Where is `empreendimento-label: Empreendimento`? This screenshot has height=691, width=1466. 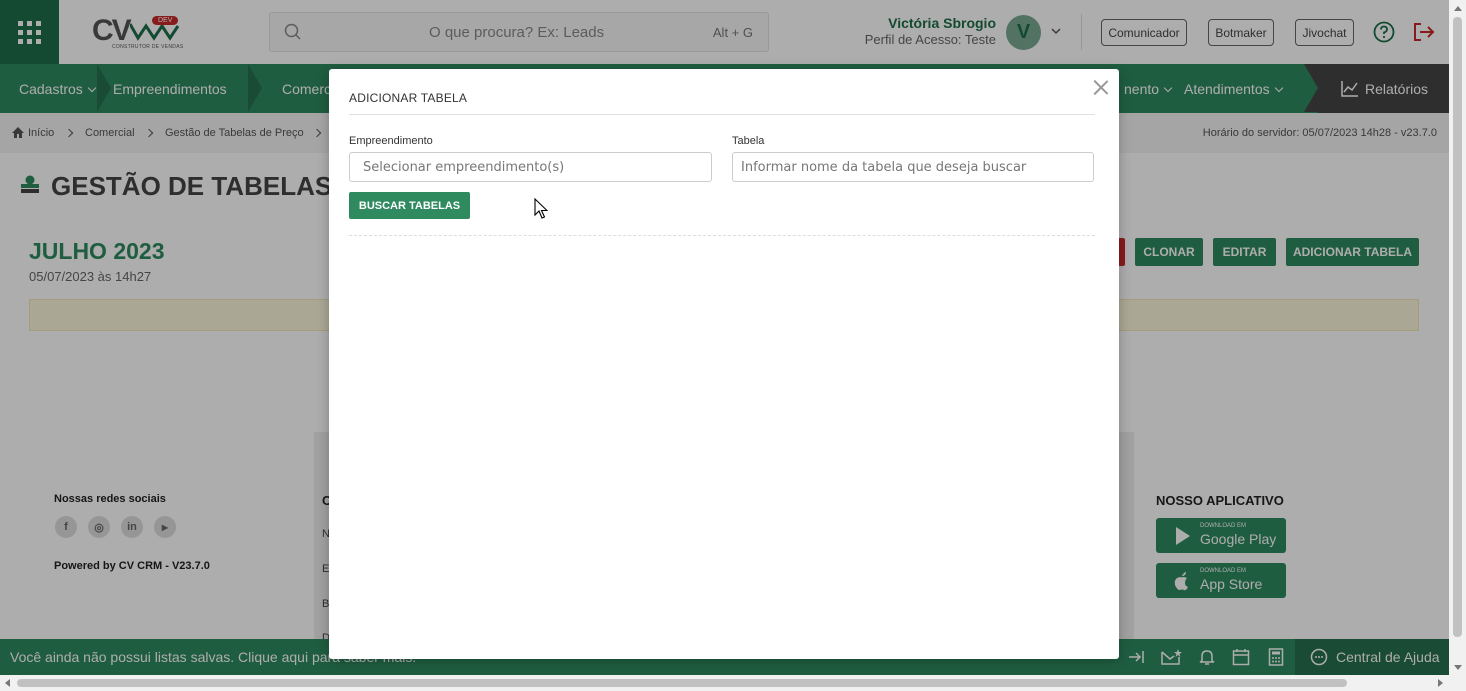 empreendimento-label: Empreendimento is located at coordinates (391, 141).